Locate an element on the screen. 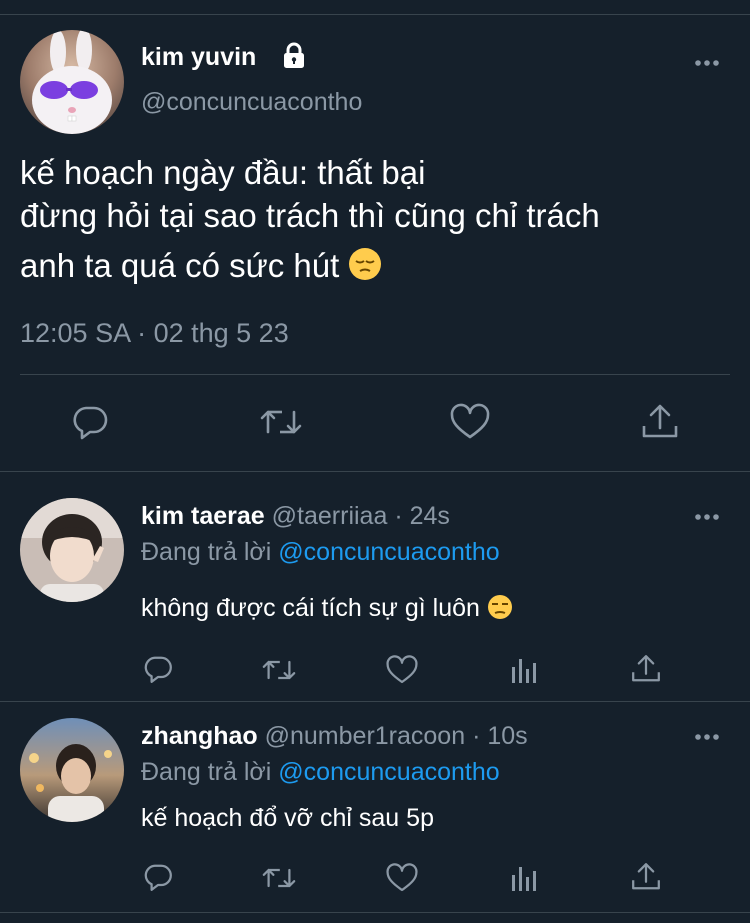 This screenshot has height=923, width=750. reply-text-content: không được cái tích sự gì luôn is located at coordinates (310, 608).